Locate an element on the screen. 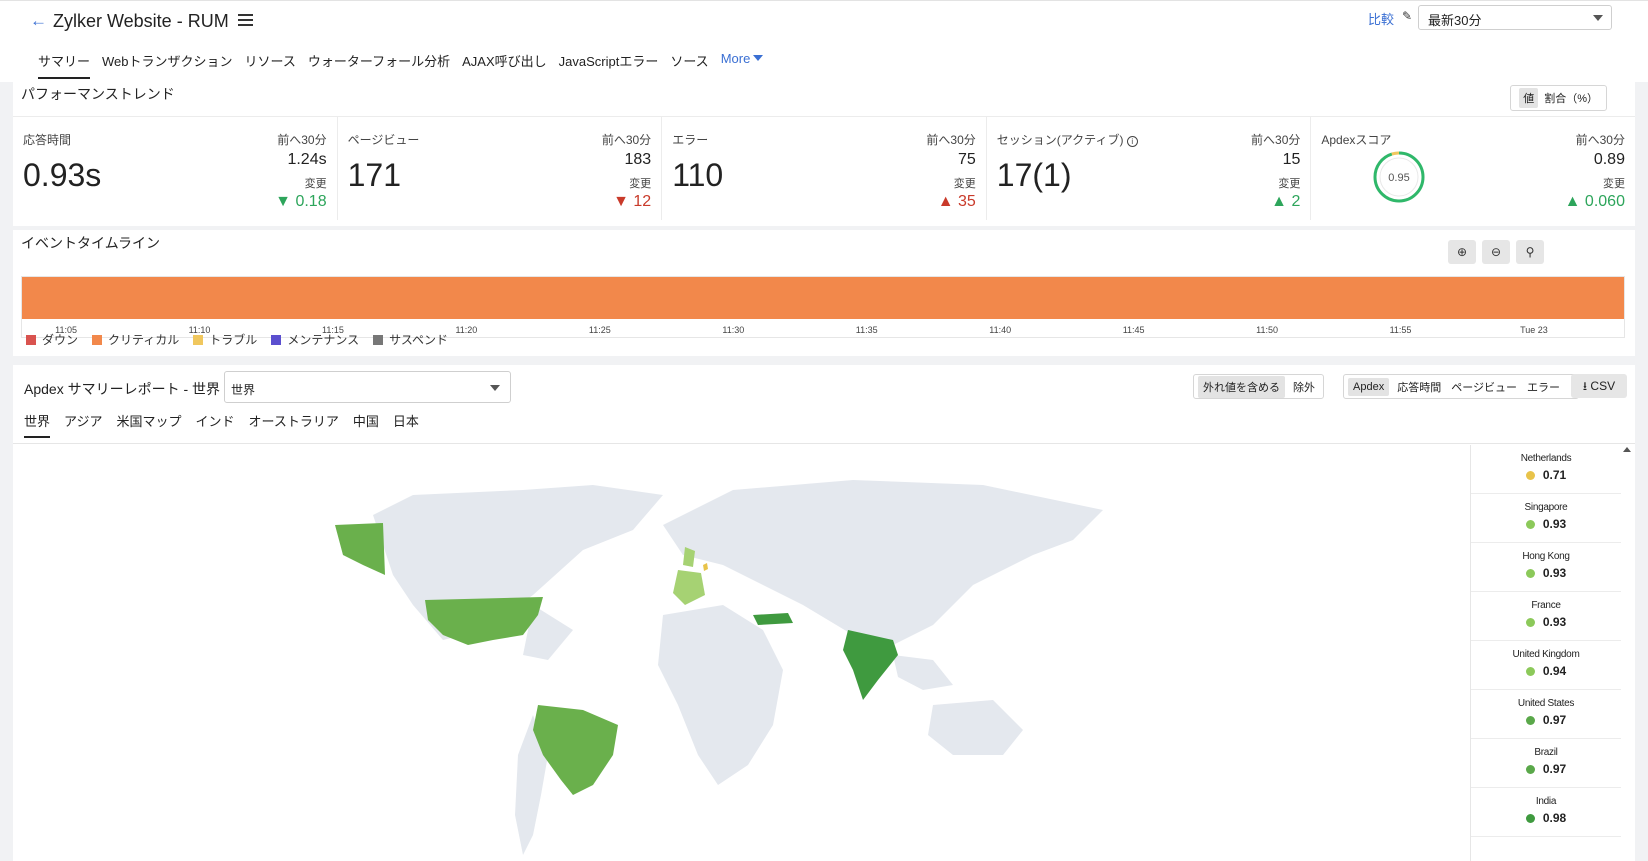 This screenshot has width=1648, height=861. outlier-include: 外れ値を含める is located at coordinates (1241, 386).